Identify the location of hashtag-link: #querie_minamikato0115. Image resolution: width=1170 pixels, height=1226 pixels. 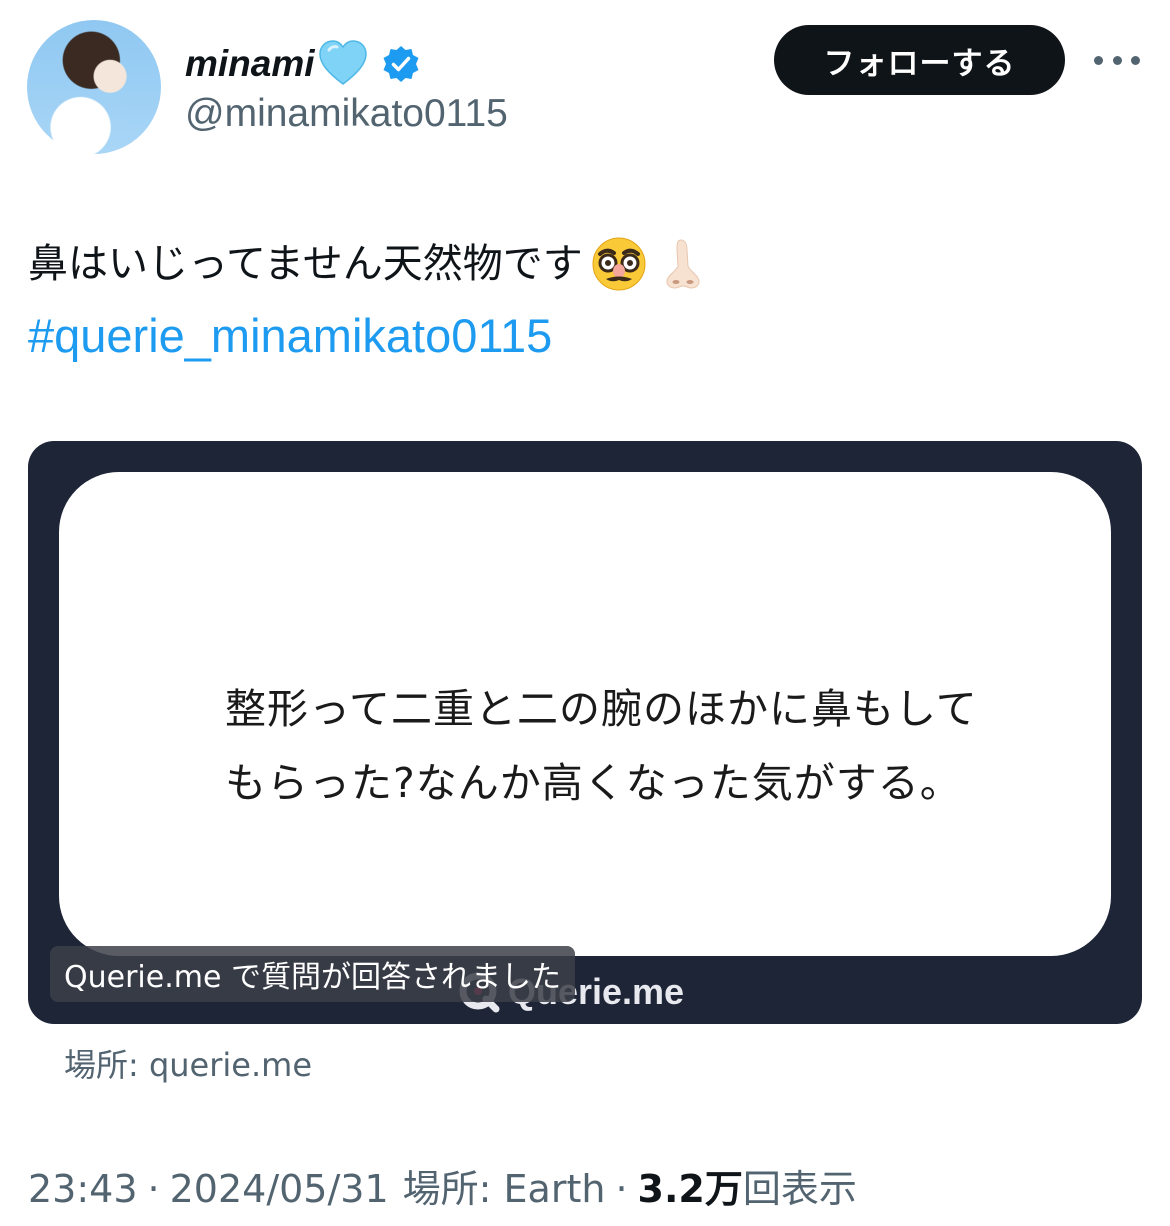
(290, 336).